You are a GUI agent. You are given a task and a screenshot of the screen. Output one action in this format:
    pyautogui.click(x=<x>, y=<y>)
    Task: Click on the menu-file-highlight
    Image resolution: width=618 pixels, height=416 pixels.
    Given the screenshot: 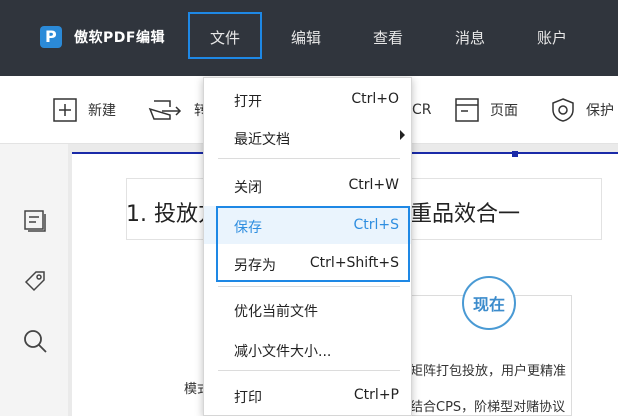 What is the action you would take?
    pyautogui.click(x=225, y=35)
    